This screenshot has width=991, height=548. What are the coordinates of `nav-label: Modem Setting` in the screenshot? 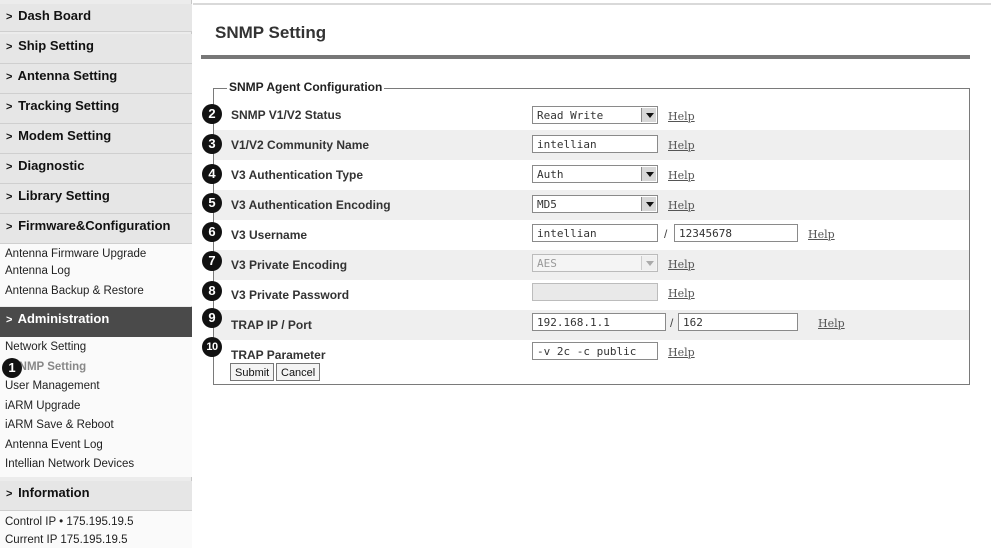 It's located at (65, 135).